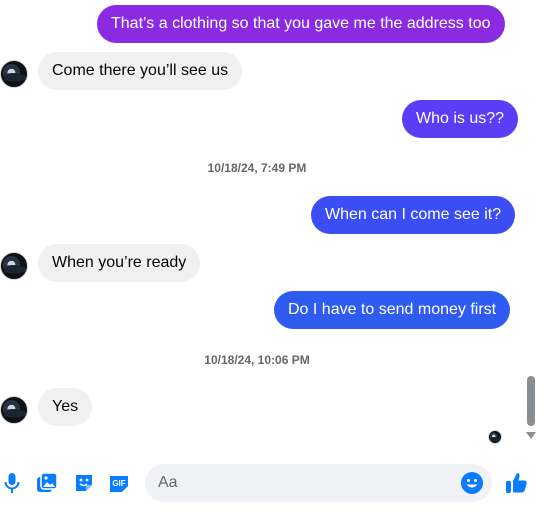  What do you see at coordinates (47, 483) in the screenshot?
I see `image-icon` at bounding box center [47, 483].